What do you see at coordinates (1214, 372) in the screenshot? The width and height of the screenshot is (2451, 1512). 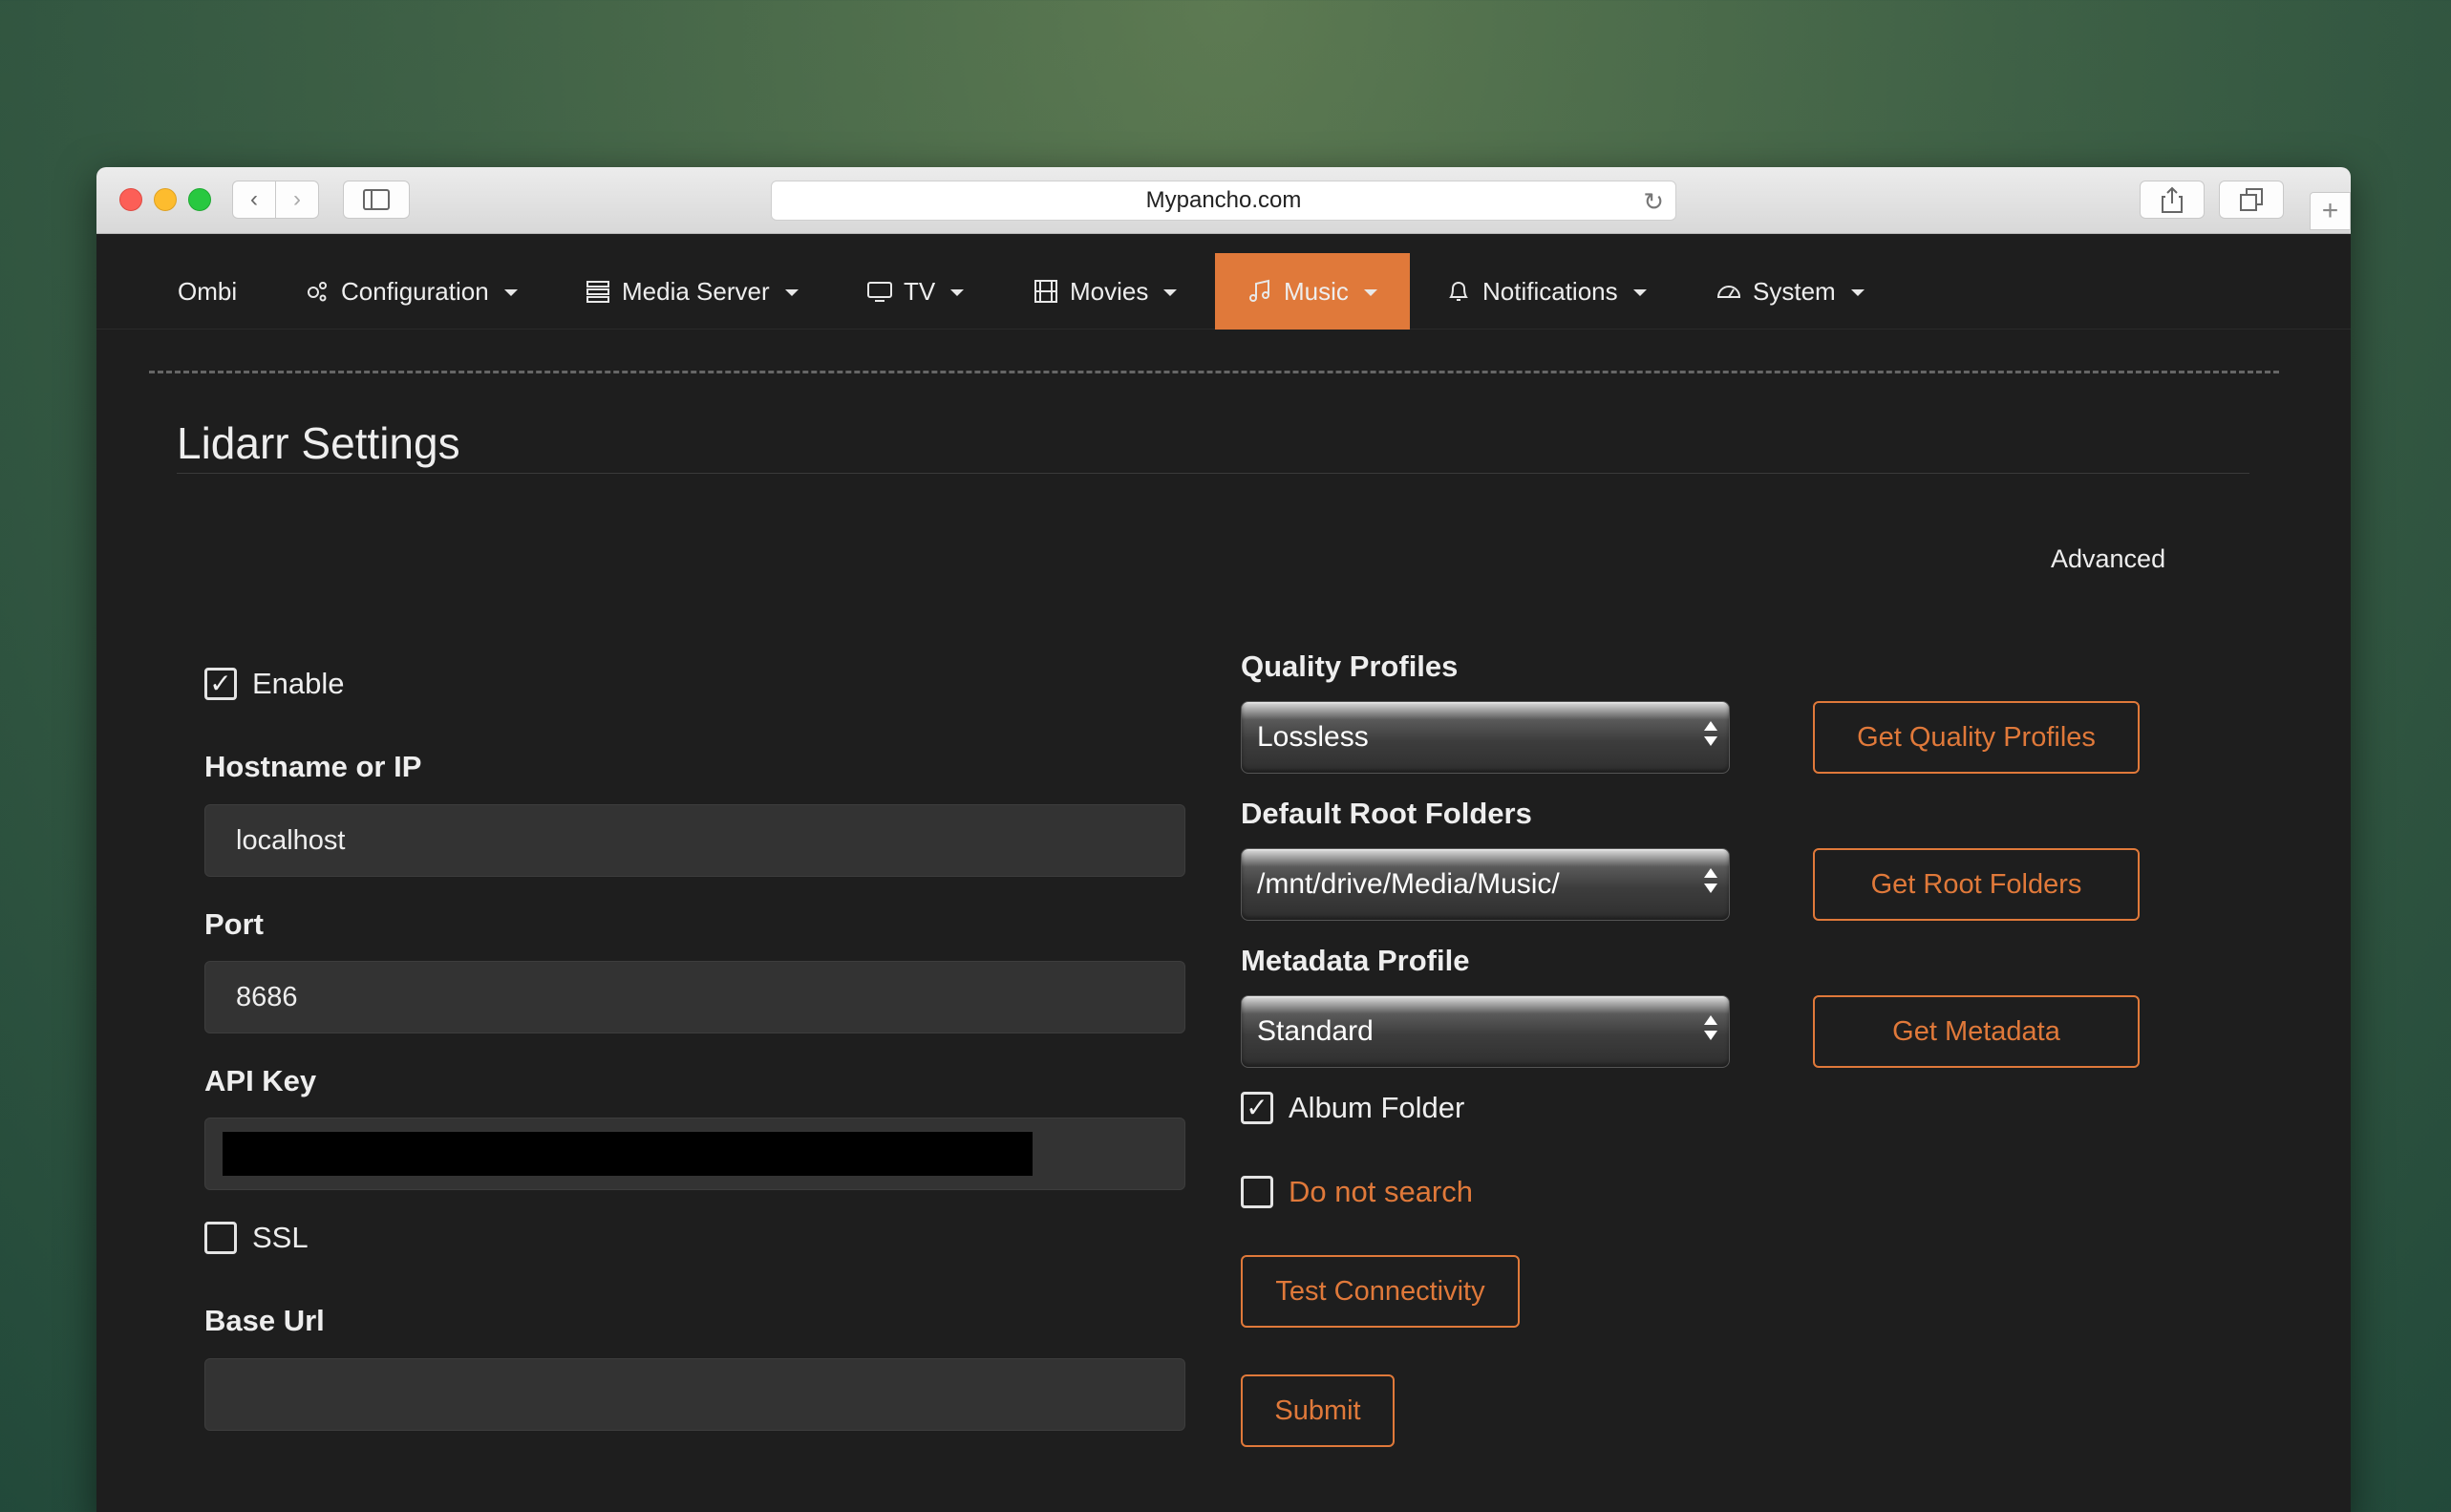 I see `section-divider` at bounding box center [1214, 372].